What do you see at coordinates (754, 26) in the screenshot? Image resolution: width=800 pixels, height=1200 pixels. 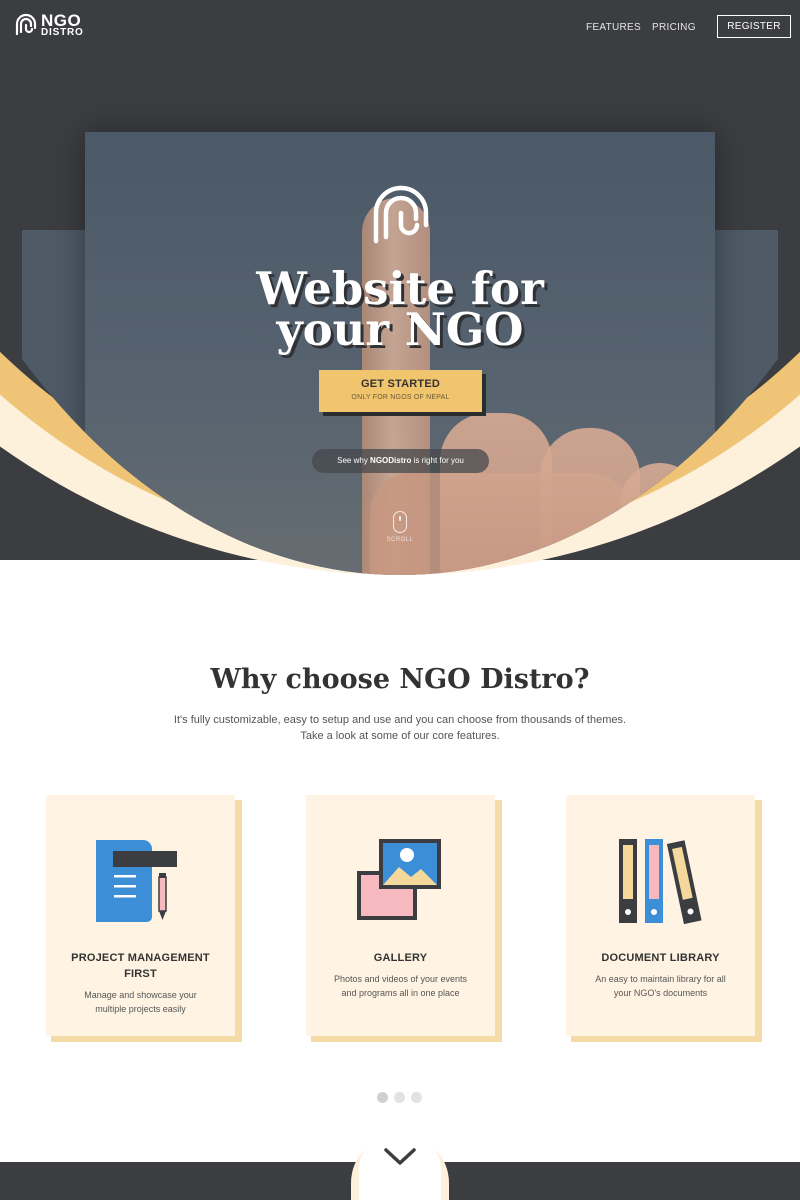 I see `register-button: REGISTER` at bounding box center [754, 26].